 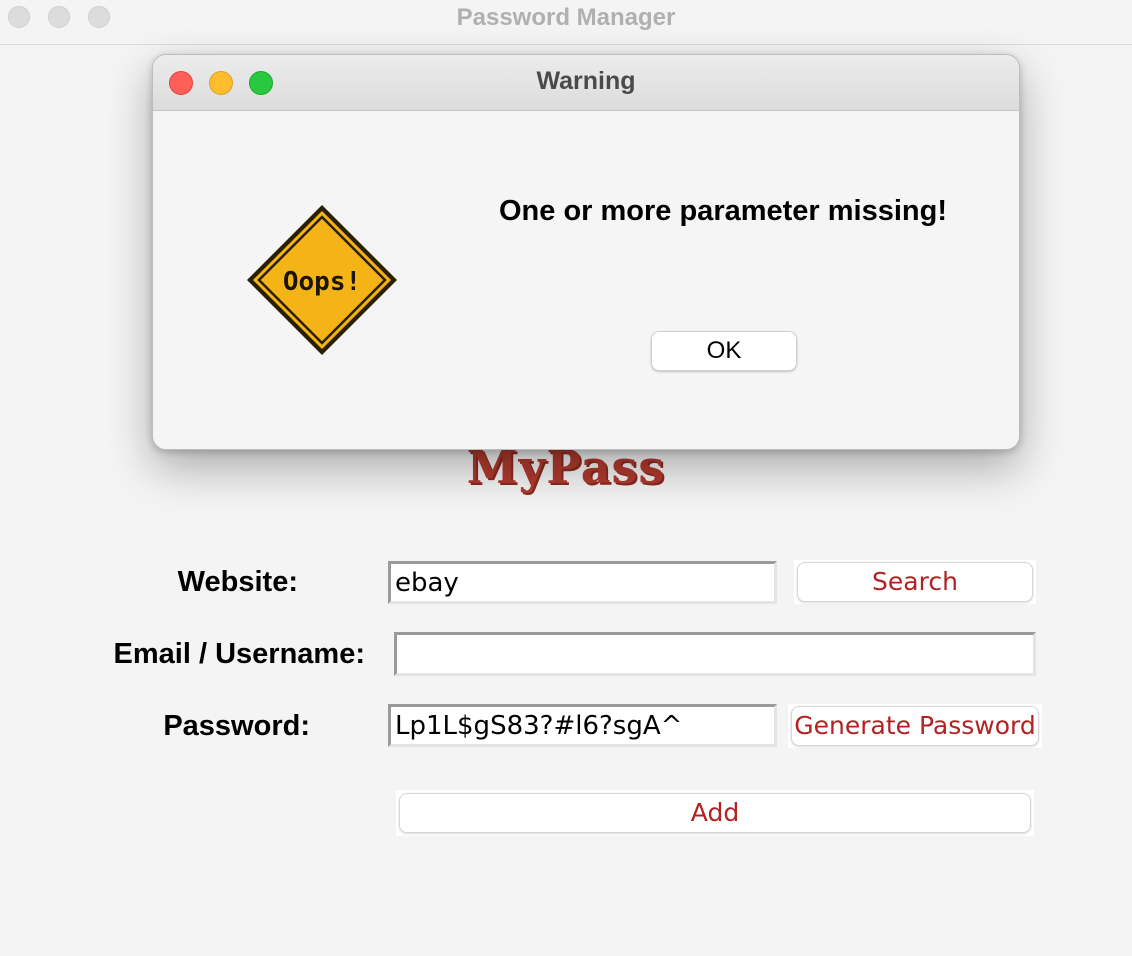 I want to click on search-button: Search, so click(x=915, y=582).